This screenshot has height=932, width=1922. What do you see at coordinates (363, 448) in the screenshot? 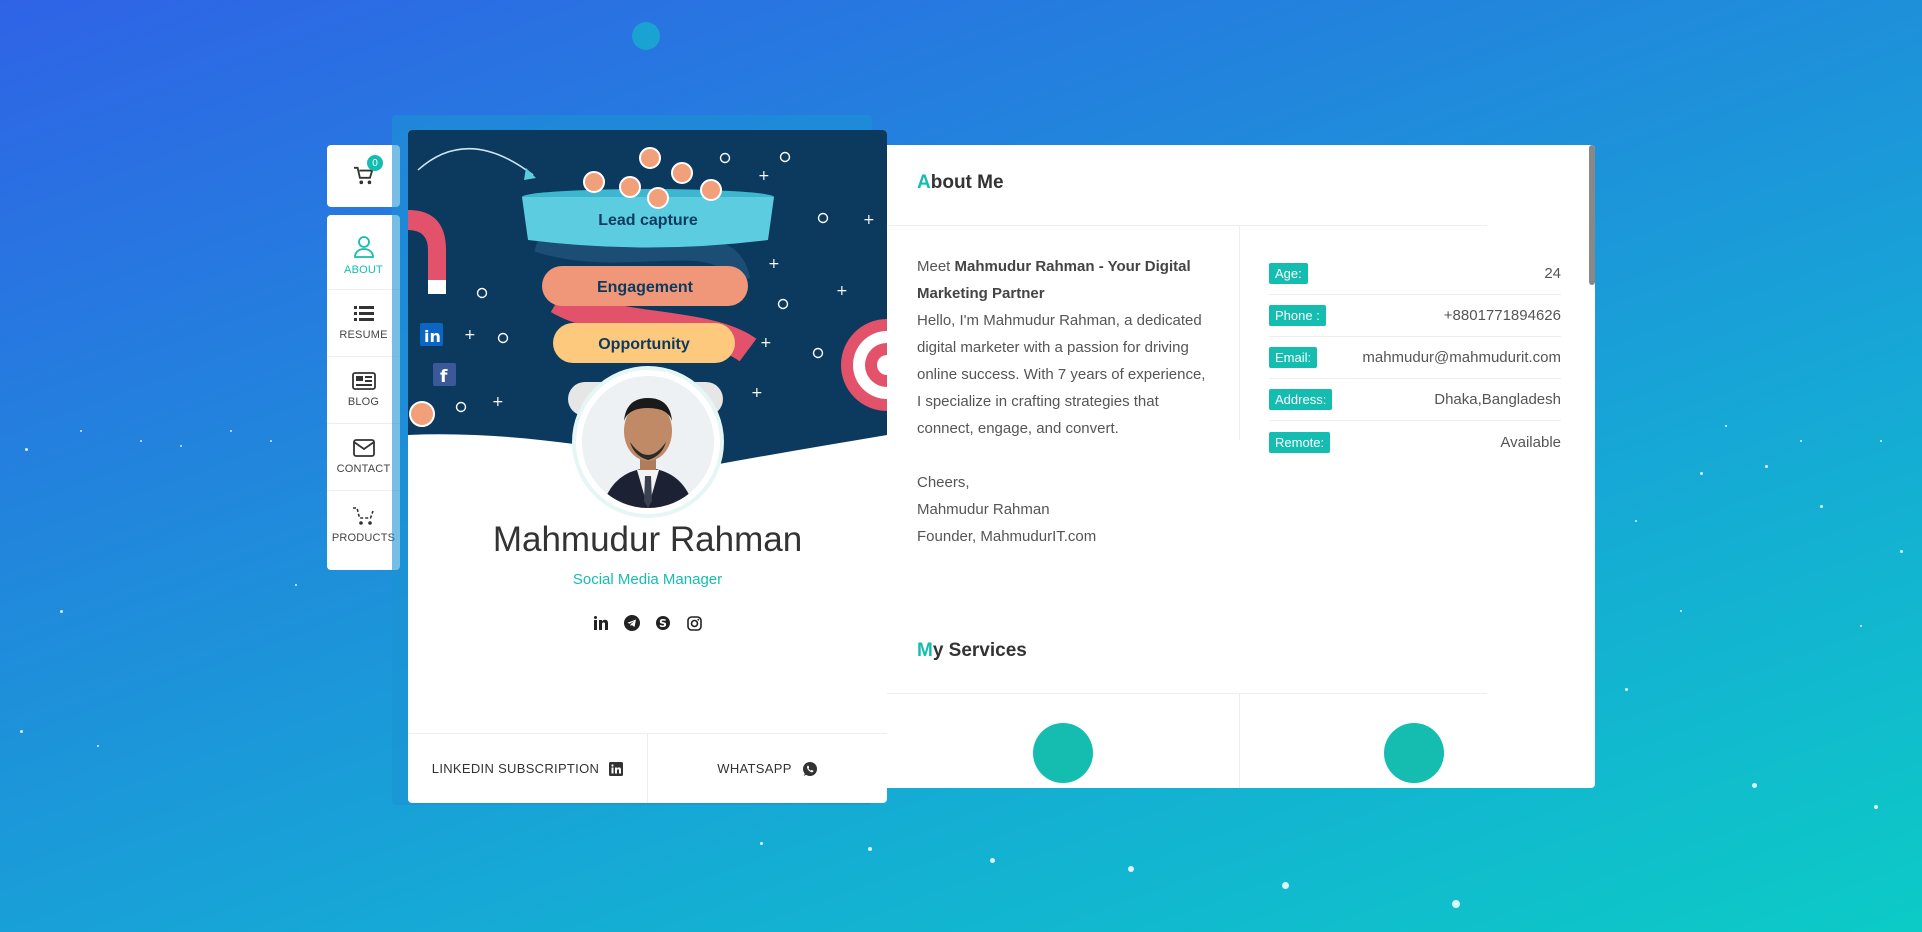
I see `envelope-icon` at bounding box center [363, 448].